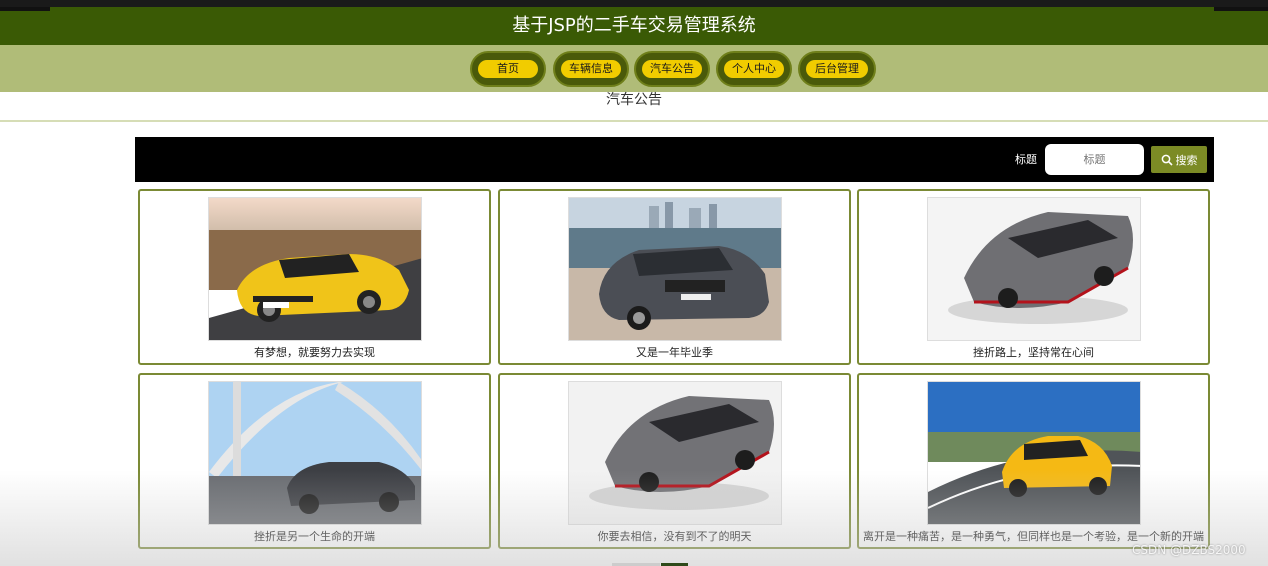 This screenshot has height=566, width=1268. I want to click on announcement-card: 挫折是另一个生命的开端, so click(314, 461).